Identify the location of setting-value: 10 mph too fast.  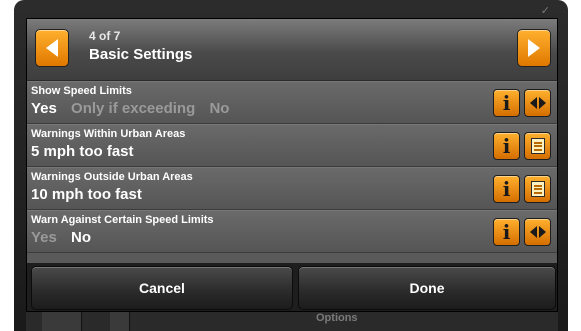
(86, 194).